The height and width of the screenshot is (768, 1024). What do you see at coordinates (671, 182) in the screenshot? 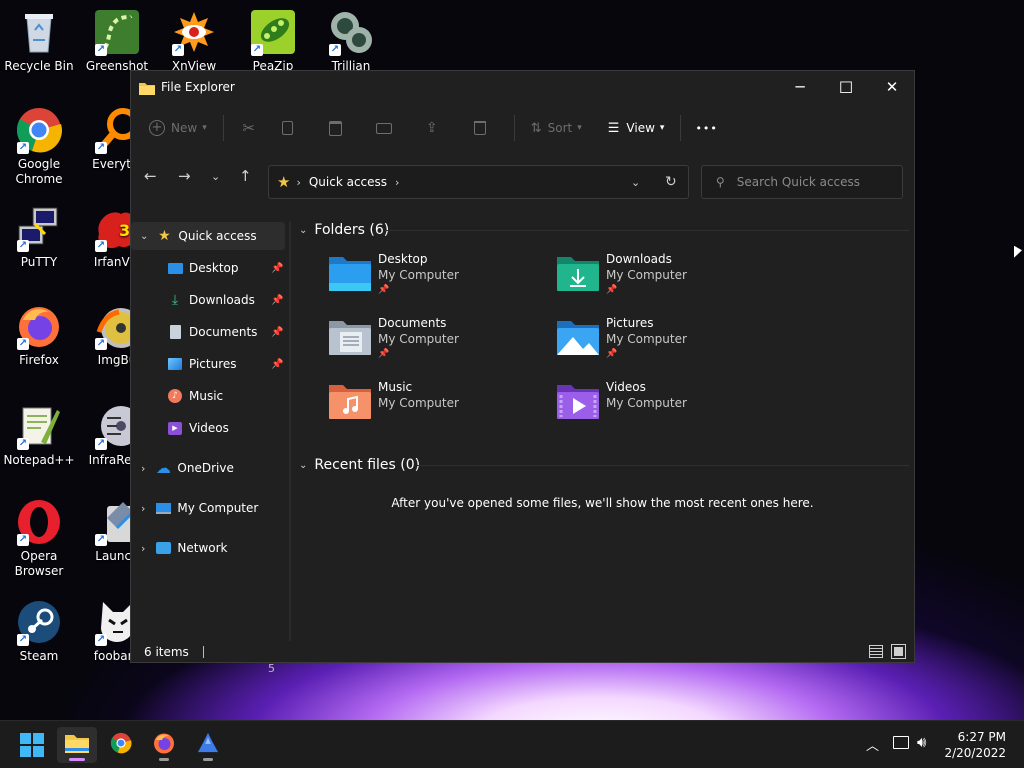
I see `refresh-icon: ↻` at bounding box center [671, 182].